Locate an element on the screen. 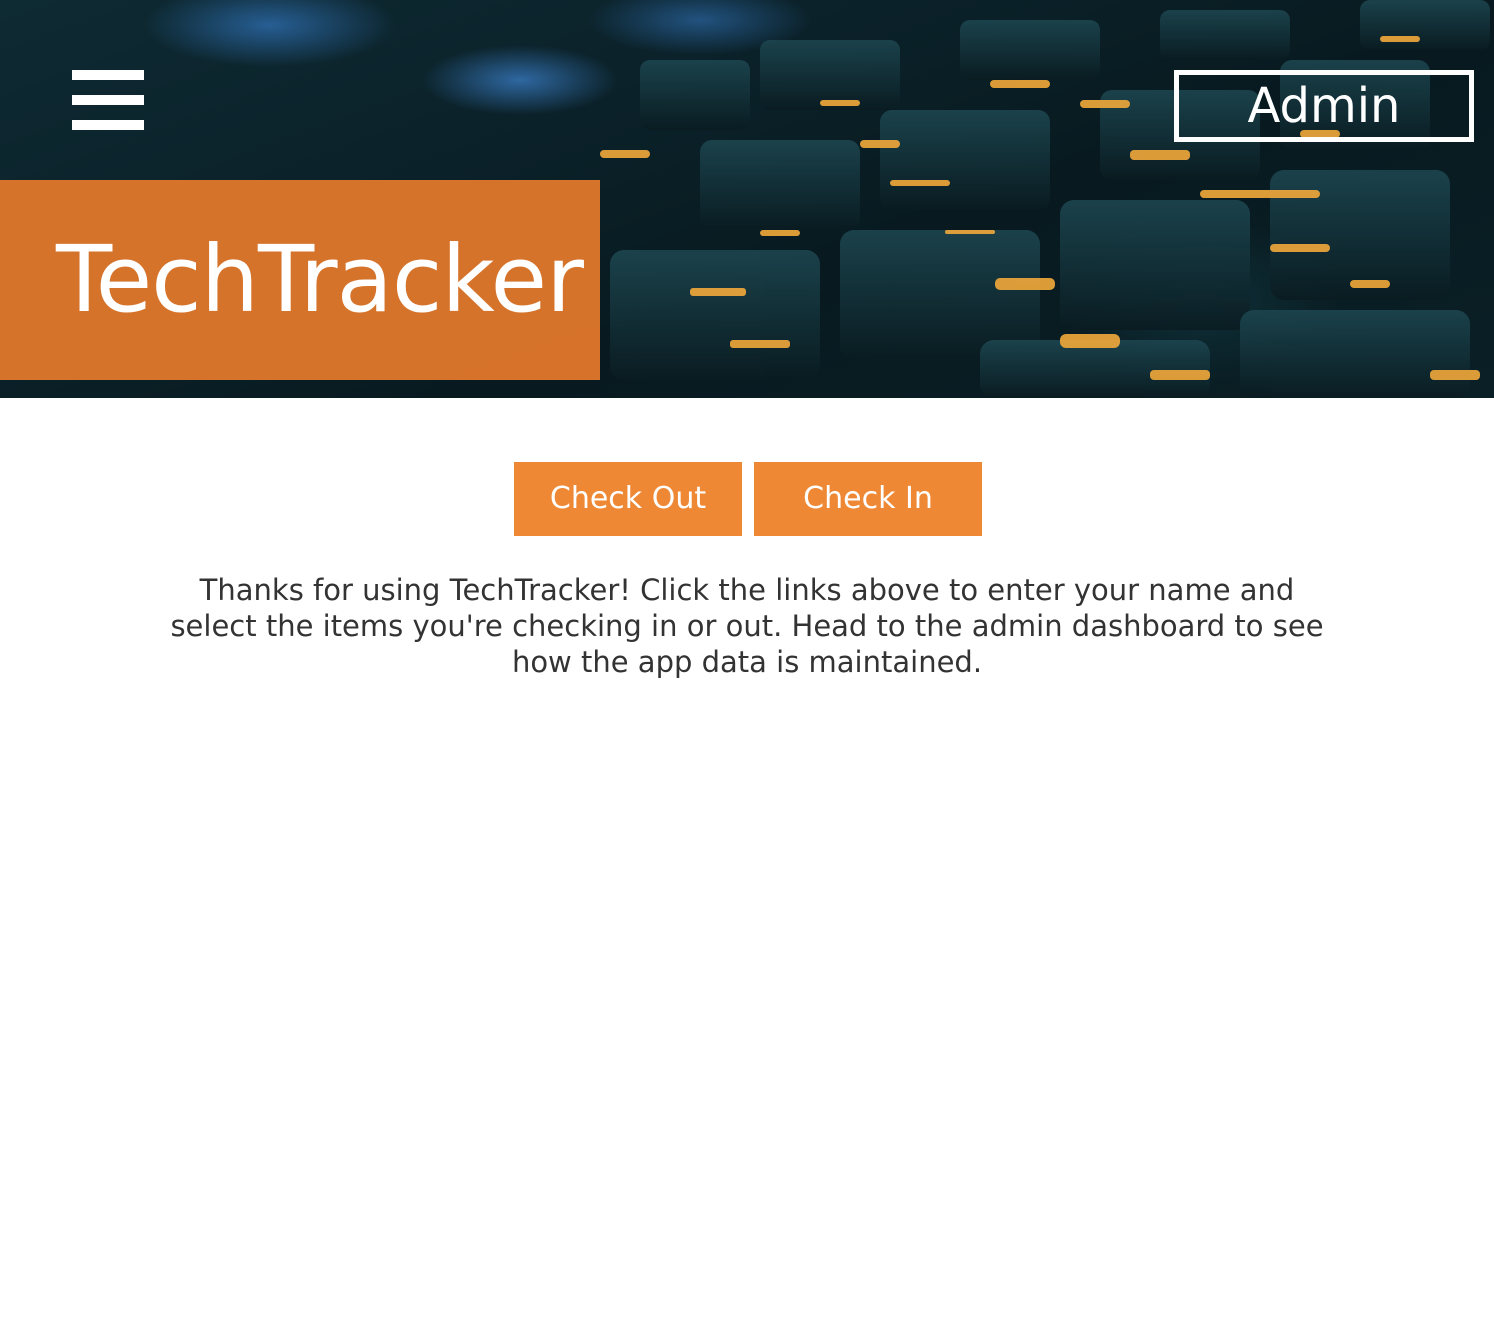 This screenshot has height=1334, width=1494. hamburger-menu-icon is located at coordinates (108, 100).